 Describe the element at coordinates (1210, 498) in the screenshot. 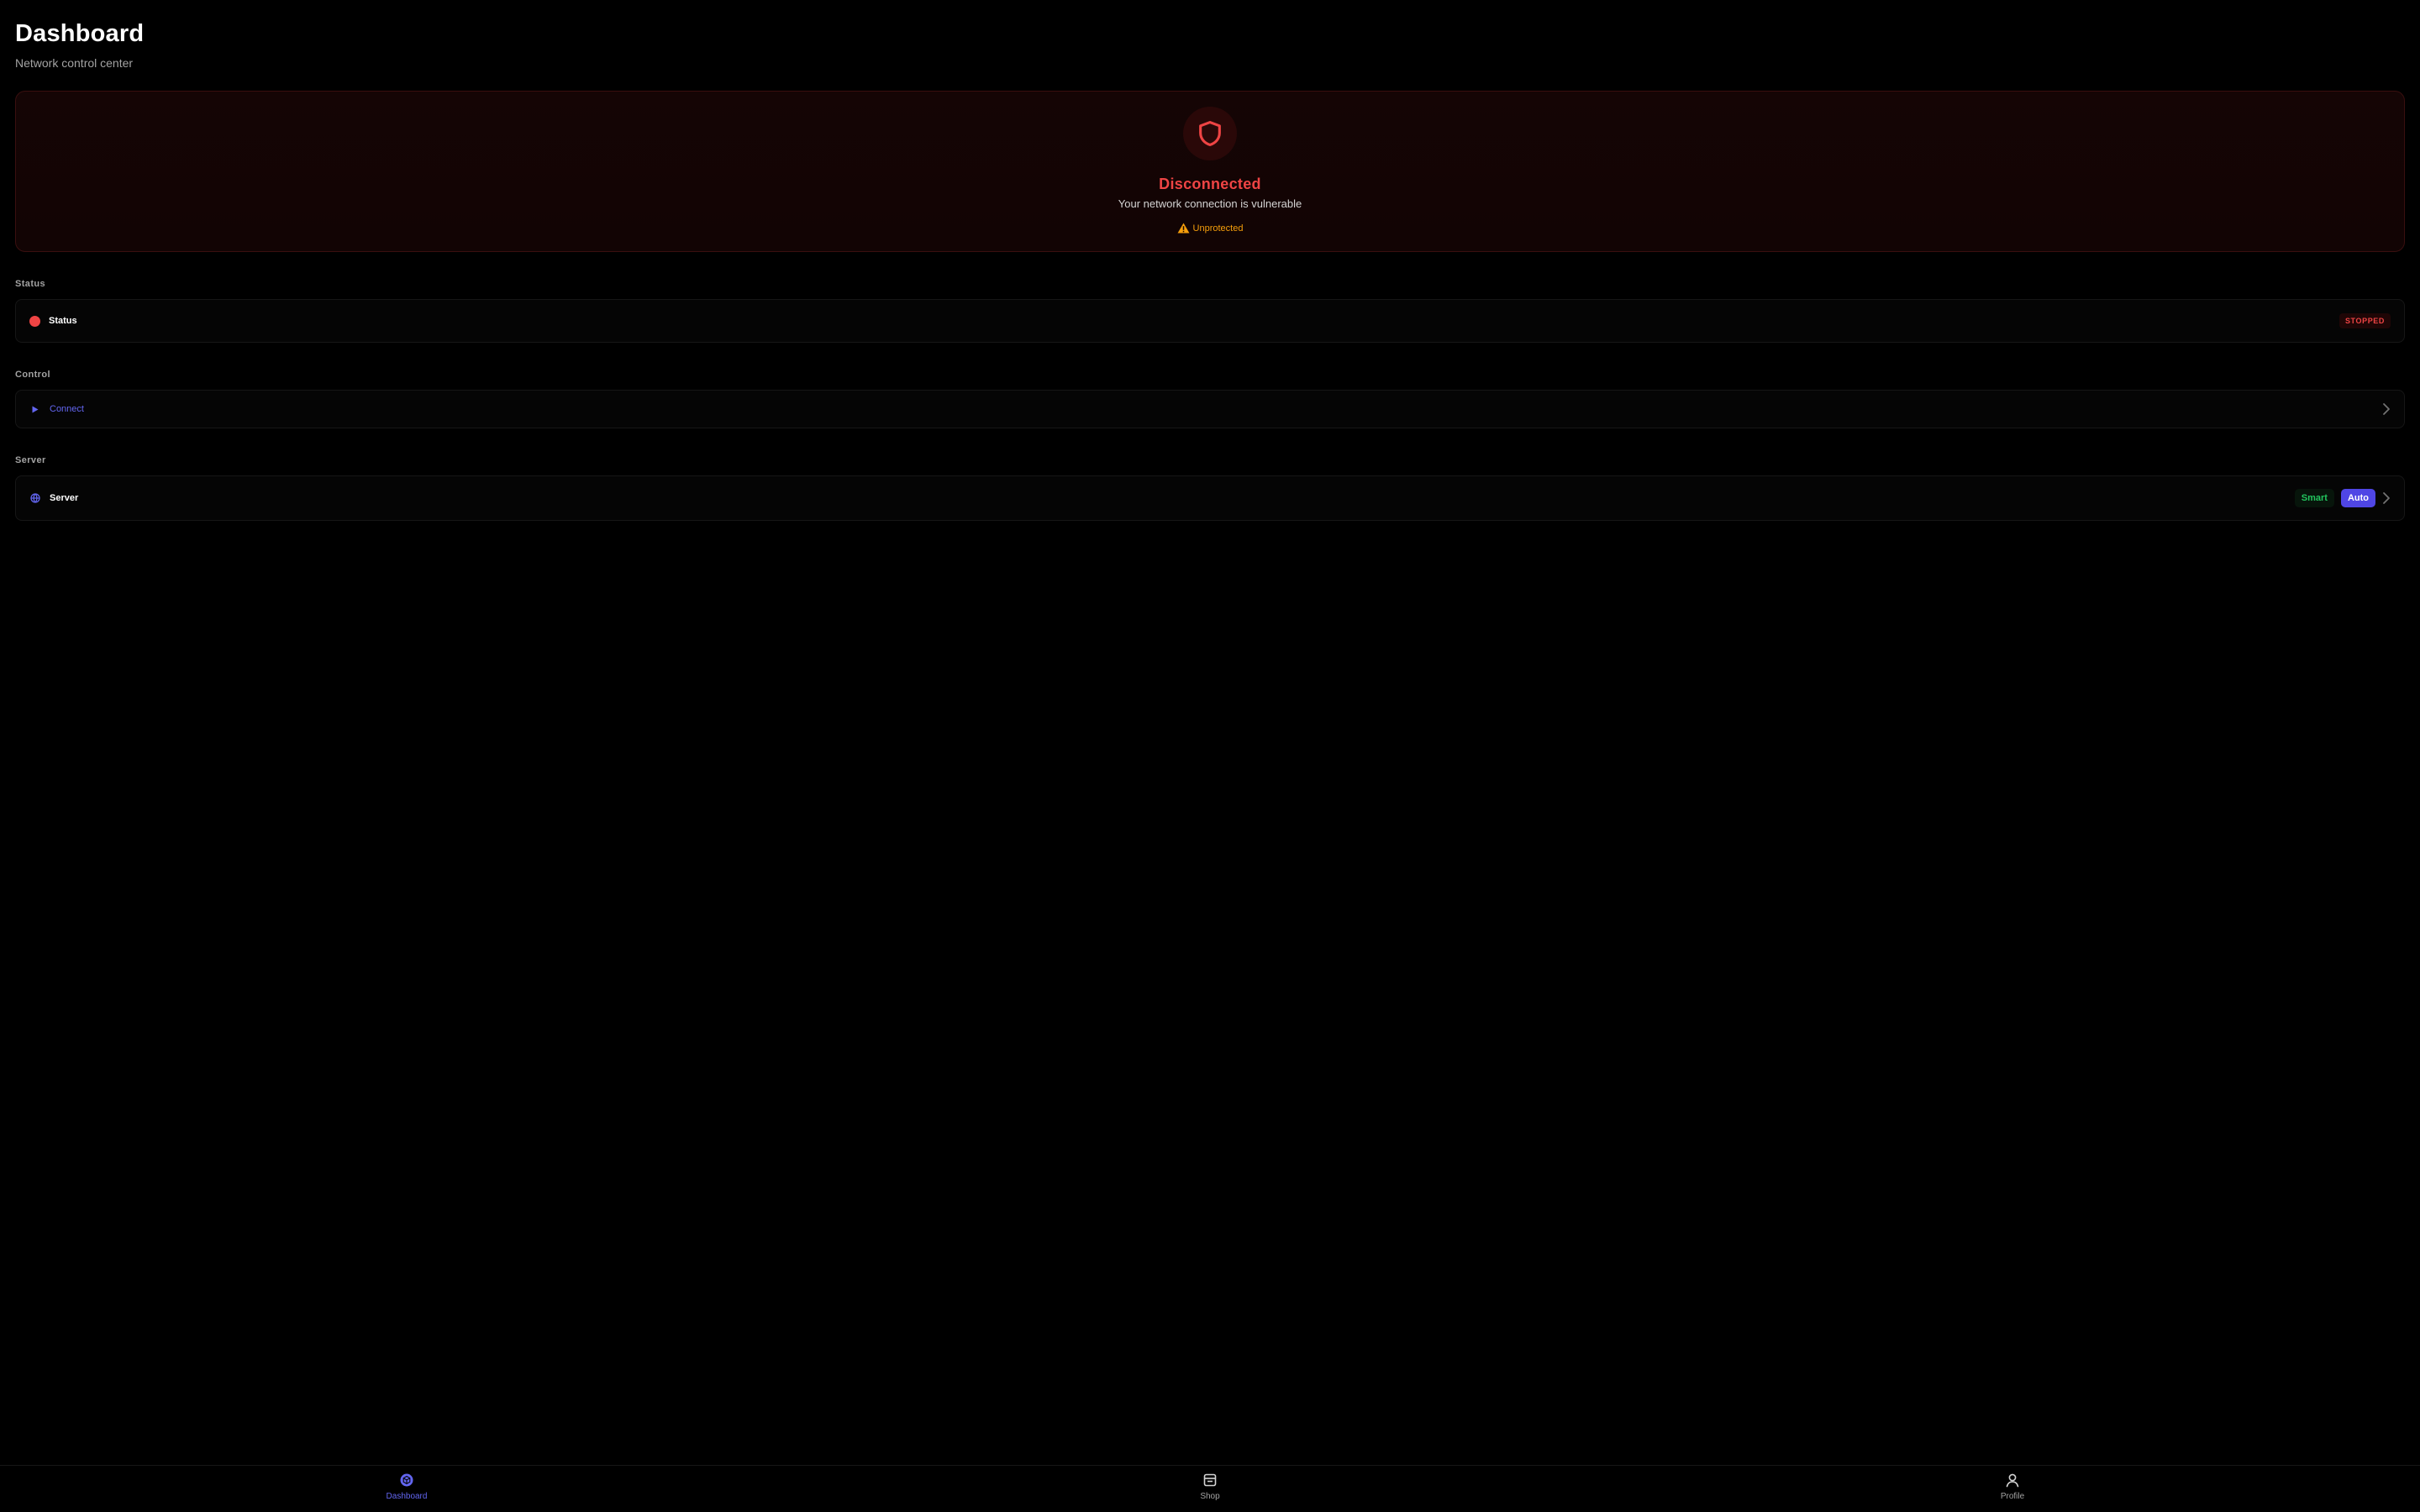

I see `server-selector: Server Smart Auto` at that location.